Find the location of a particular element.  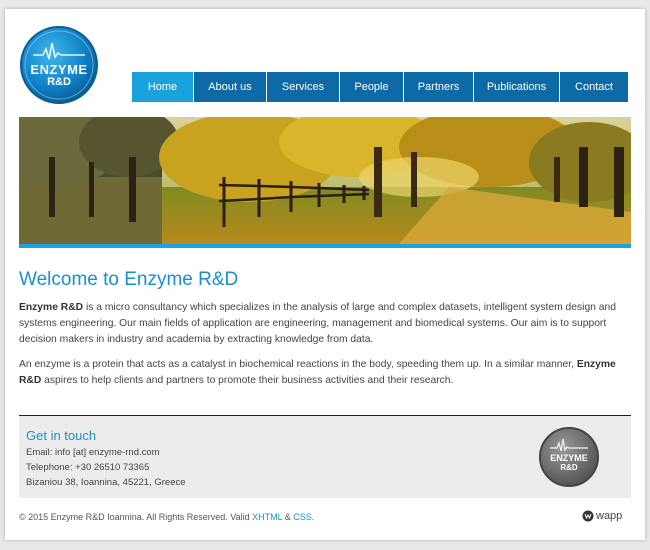

footer-amp: & is located at coordinates (288, 517).